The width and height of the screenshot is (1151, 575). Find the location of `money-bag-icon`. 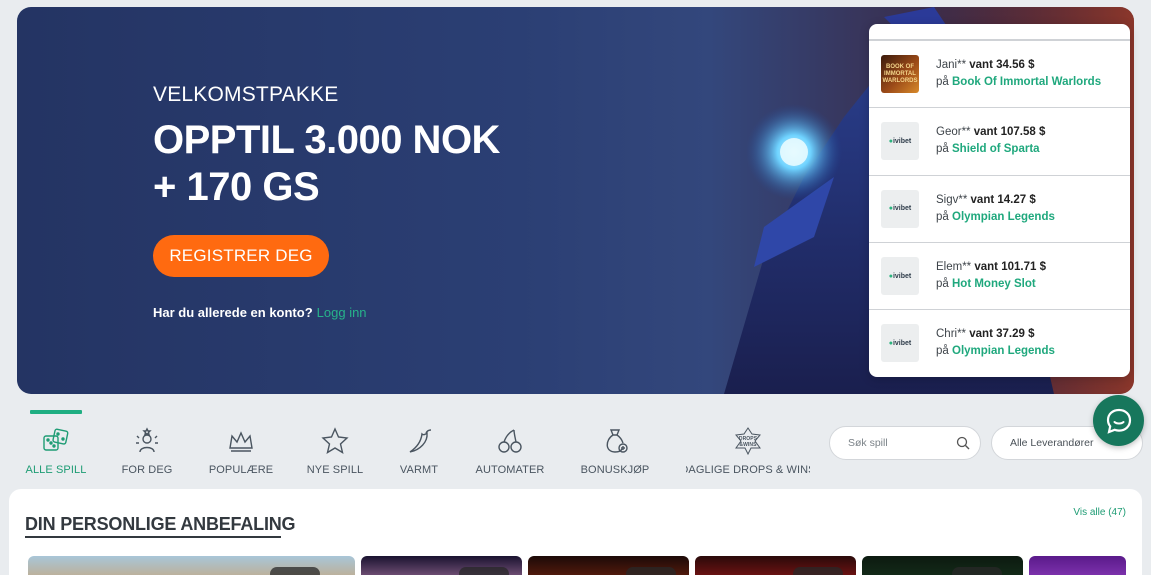

money-bag-icon is located at coordinates (617, 441).